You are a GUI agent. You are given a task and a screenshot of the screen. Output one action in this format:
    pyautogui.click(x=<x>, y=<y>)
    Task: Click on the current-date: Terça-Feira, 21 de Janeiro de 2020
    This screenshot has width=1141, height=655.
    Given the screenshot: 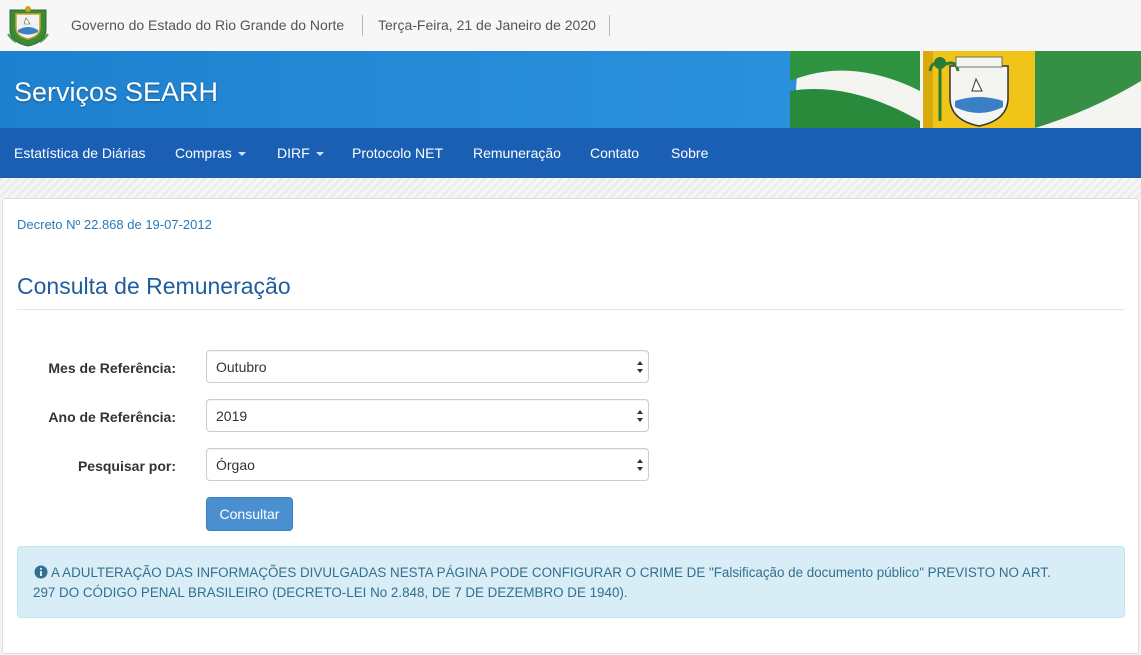 What is the action you would take?
    pyautogui.click(x=487, y=25)
    